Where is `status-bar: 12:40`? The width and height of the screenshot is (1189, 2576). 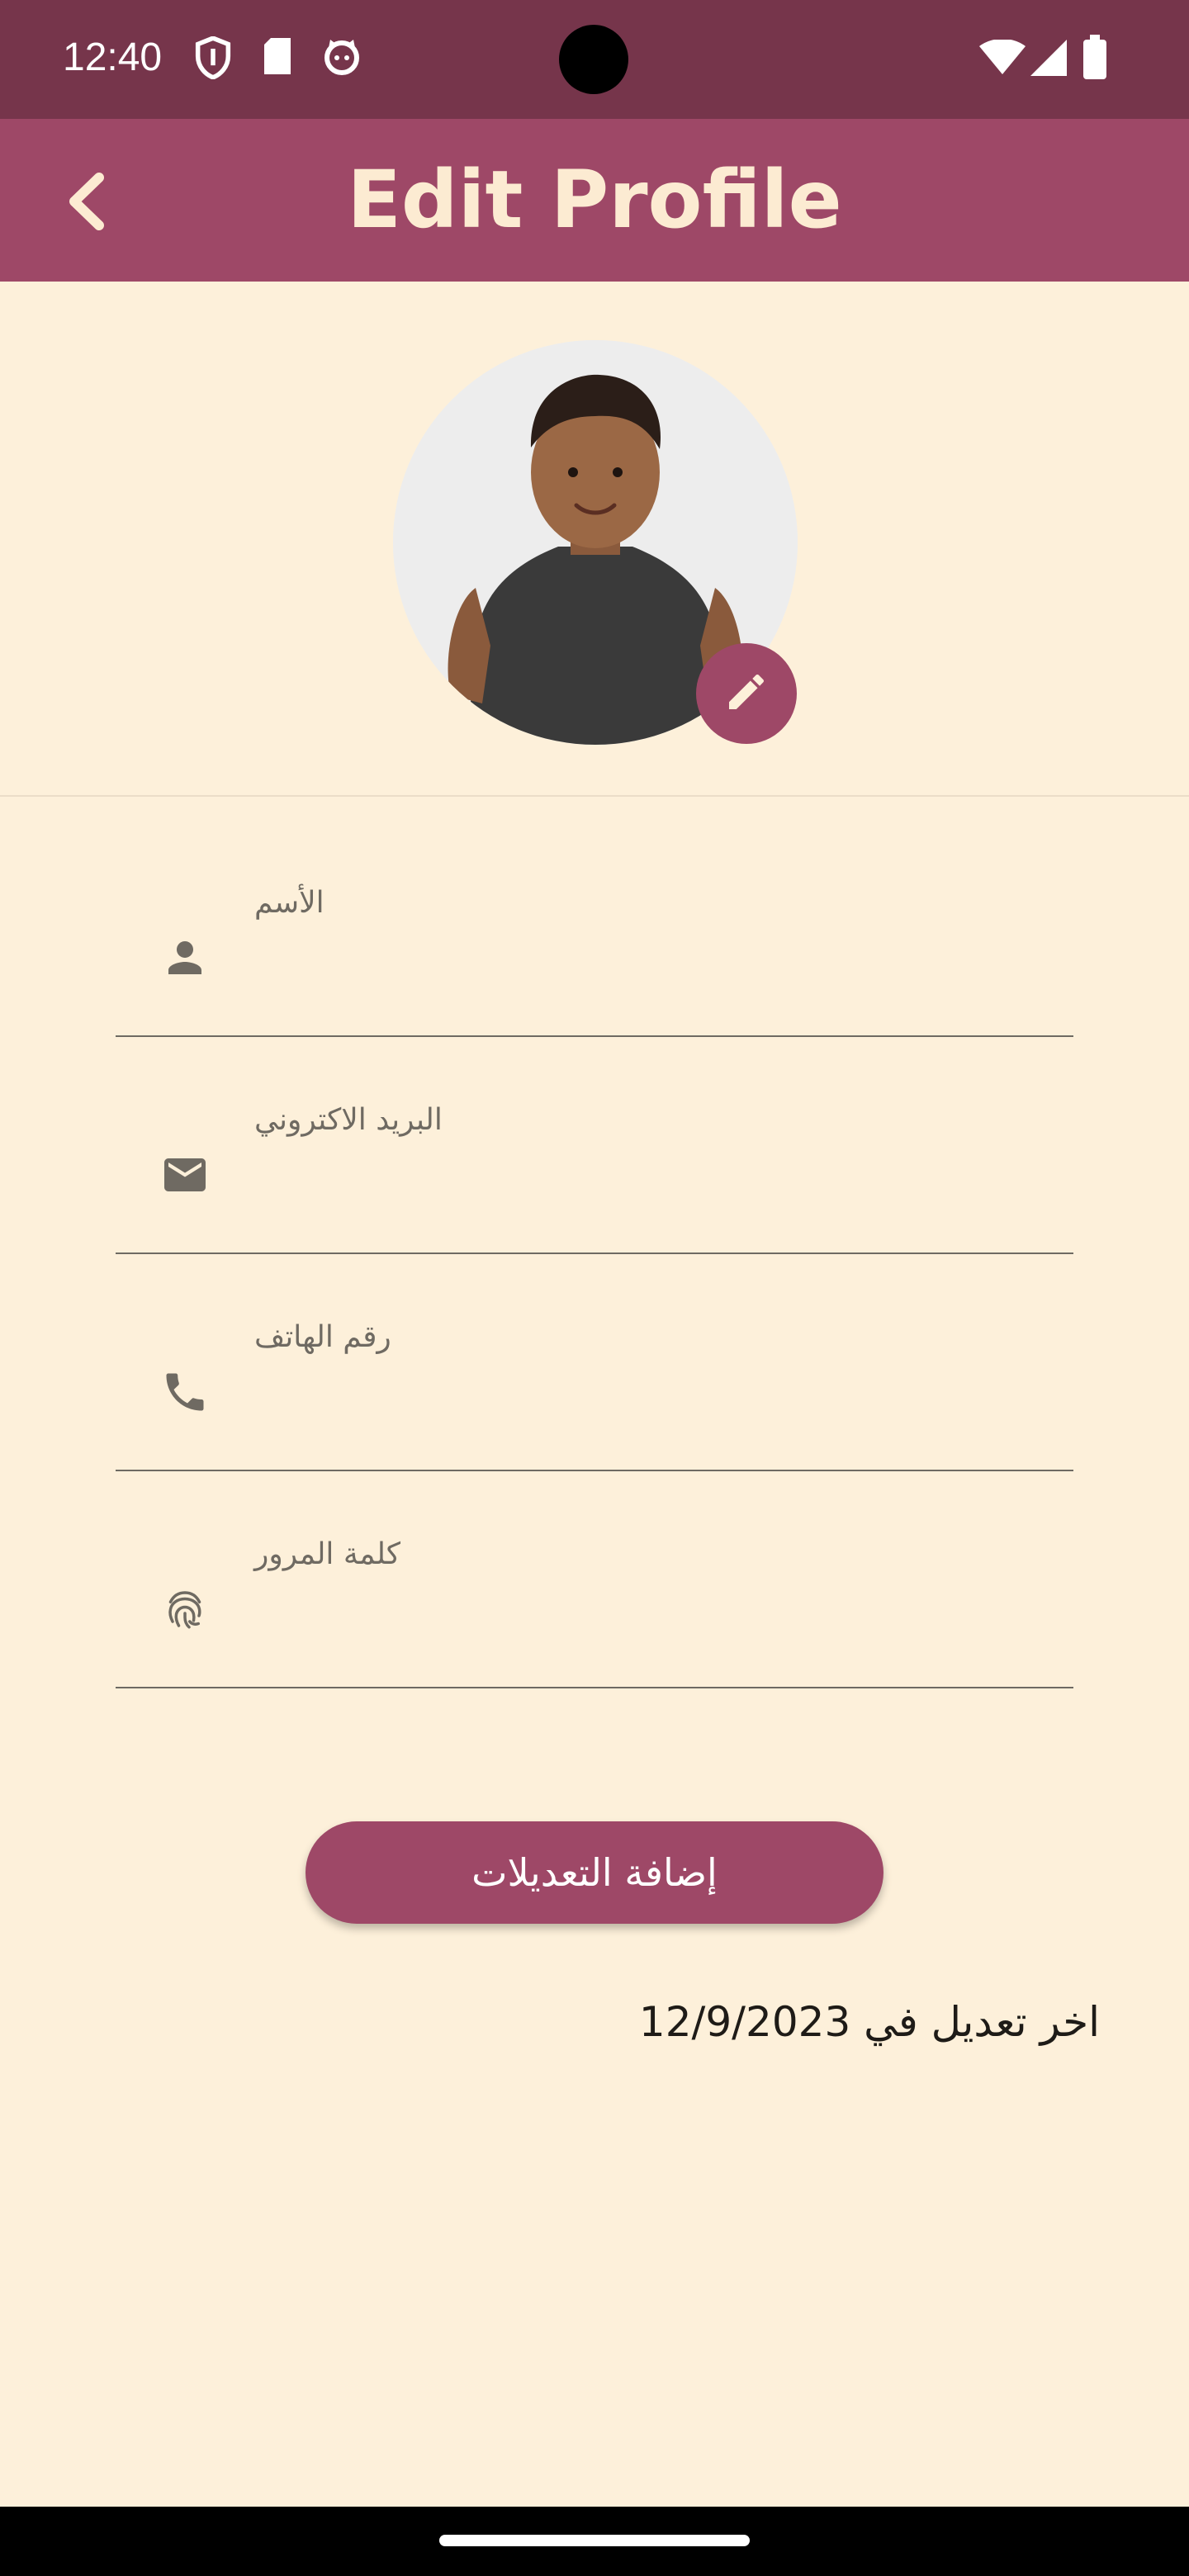
status-bar: 12:40 is located at coordinates (594, 59).